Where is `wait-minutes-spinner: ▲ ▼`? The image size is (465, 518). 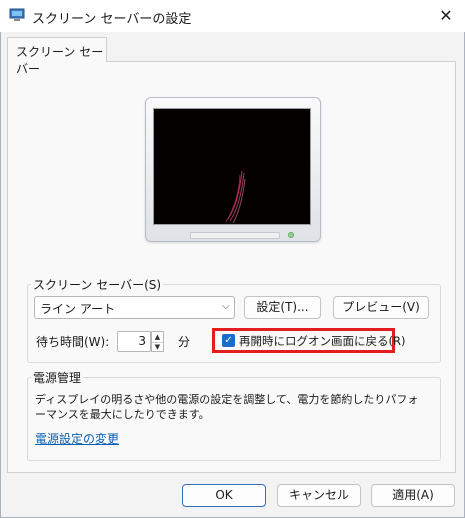
wait-minutes-spinner: ▲ ▼ is located at coordinates (157, 341).